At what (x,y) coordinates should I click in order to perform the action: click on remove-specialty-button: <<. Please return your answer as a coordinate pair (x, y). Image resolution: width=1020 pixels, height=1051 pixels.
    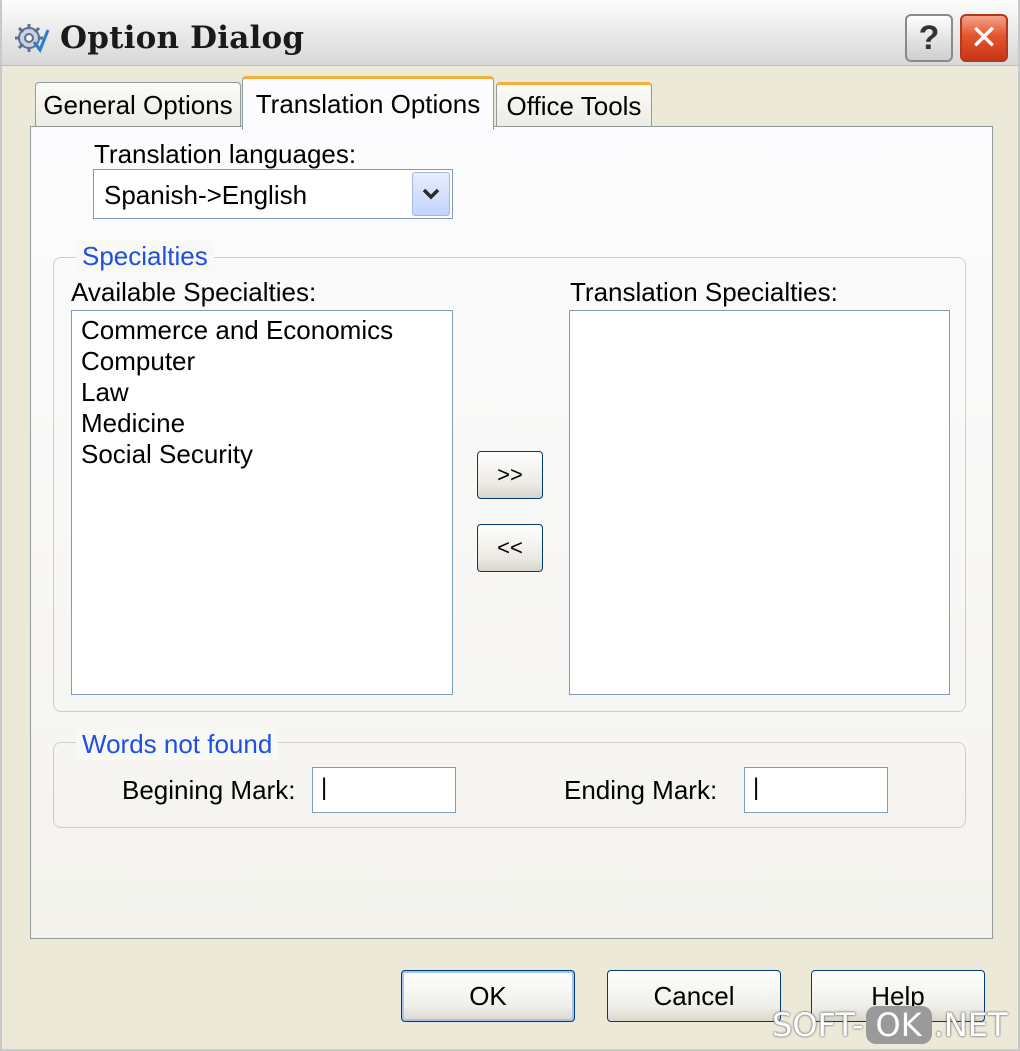
    Looking at the image, I should click on (510, 548).